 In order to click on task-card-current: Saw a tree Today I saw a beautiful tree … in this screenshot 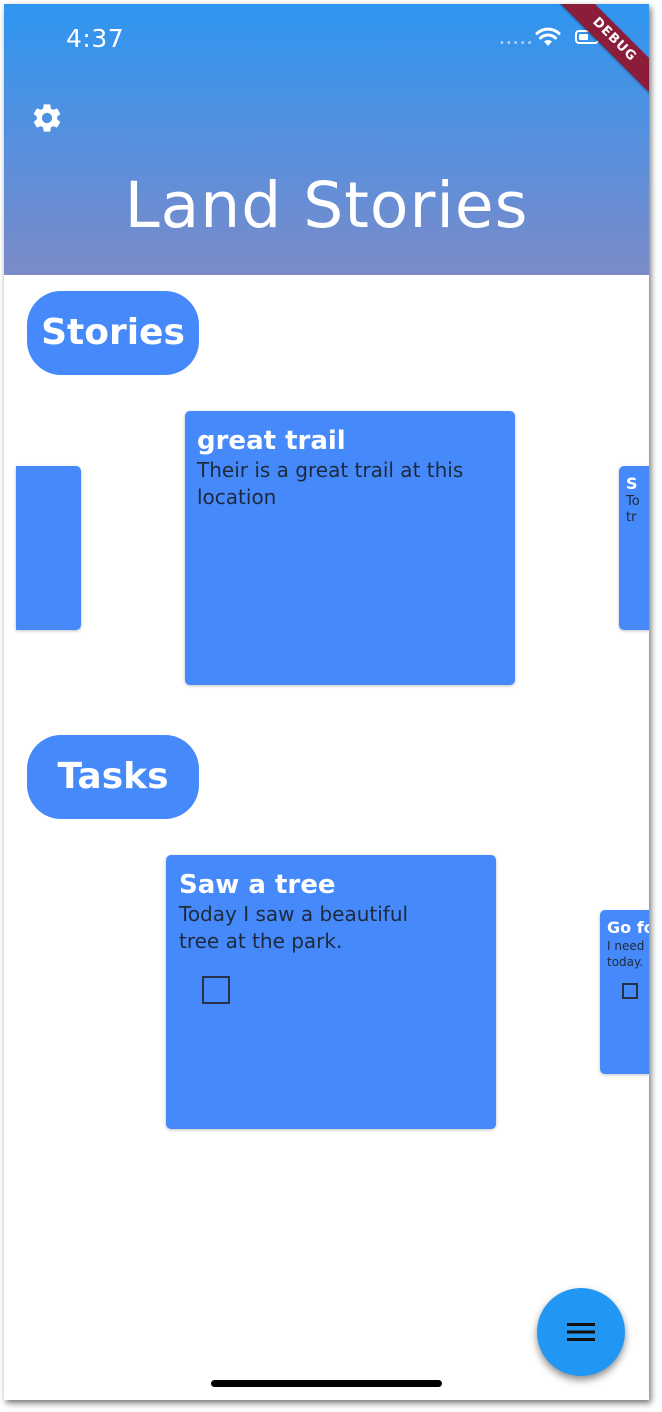, I will do `click(331, 992)`.